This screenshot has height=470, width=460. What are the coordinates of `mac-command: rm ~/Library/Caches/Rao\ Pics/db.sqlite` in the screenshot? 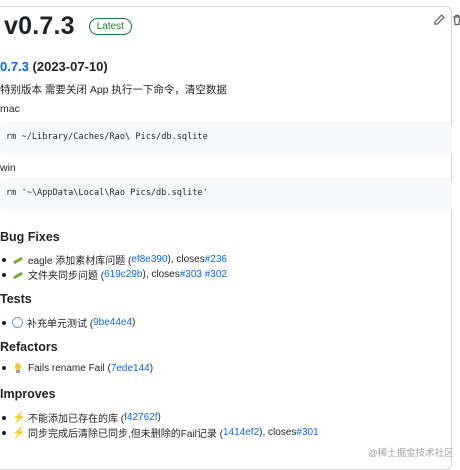 It's located at (107, 137).